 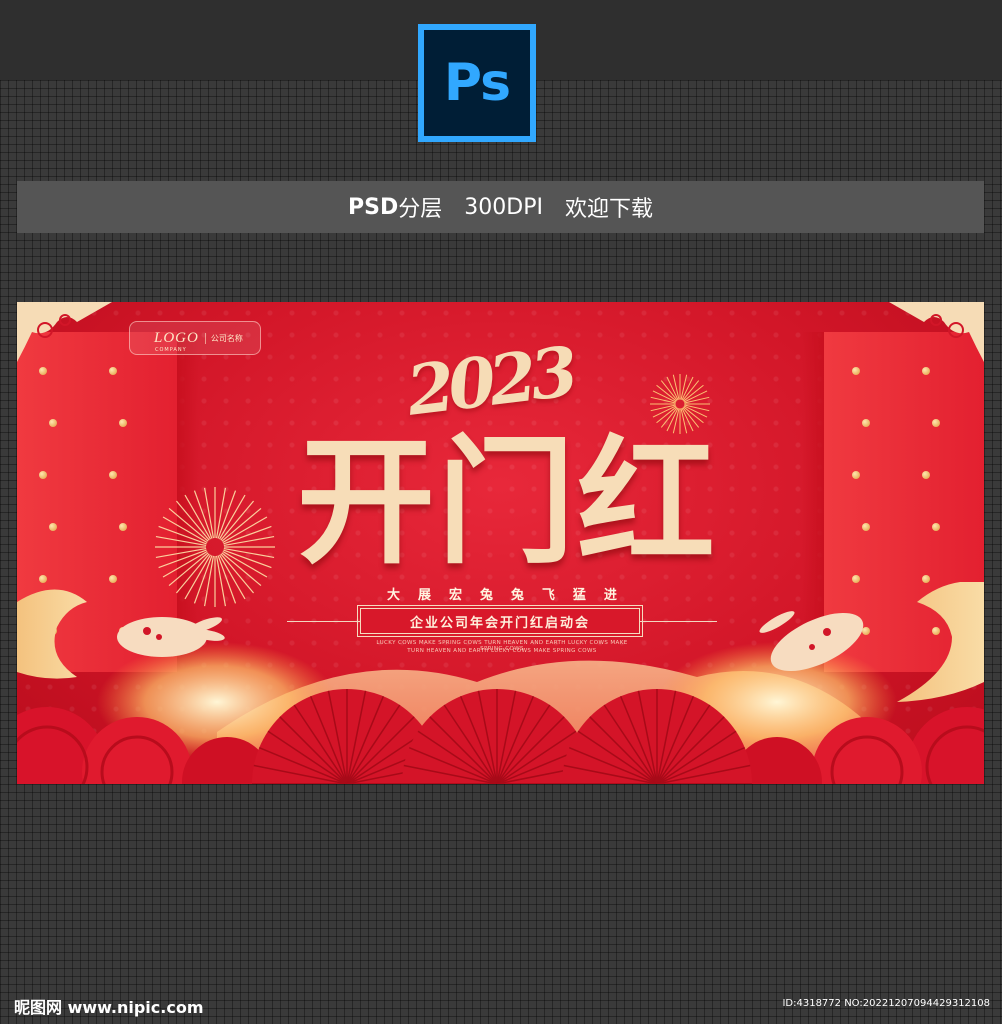 What do you see at coordinates (886, 1003) in the screenshot?
I see `image-id-label: ID:4318772 NO:20221207094429312108` at bounding box center [886, 1003].